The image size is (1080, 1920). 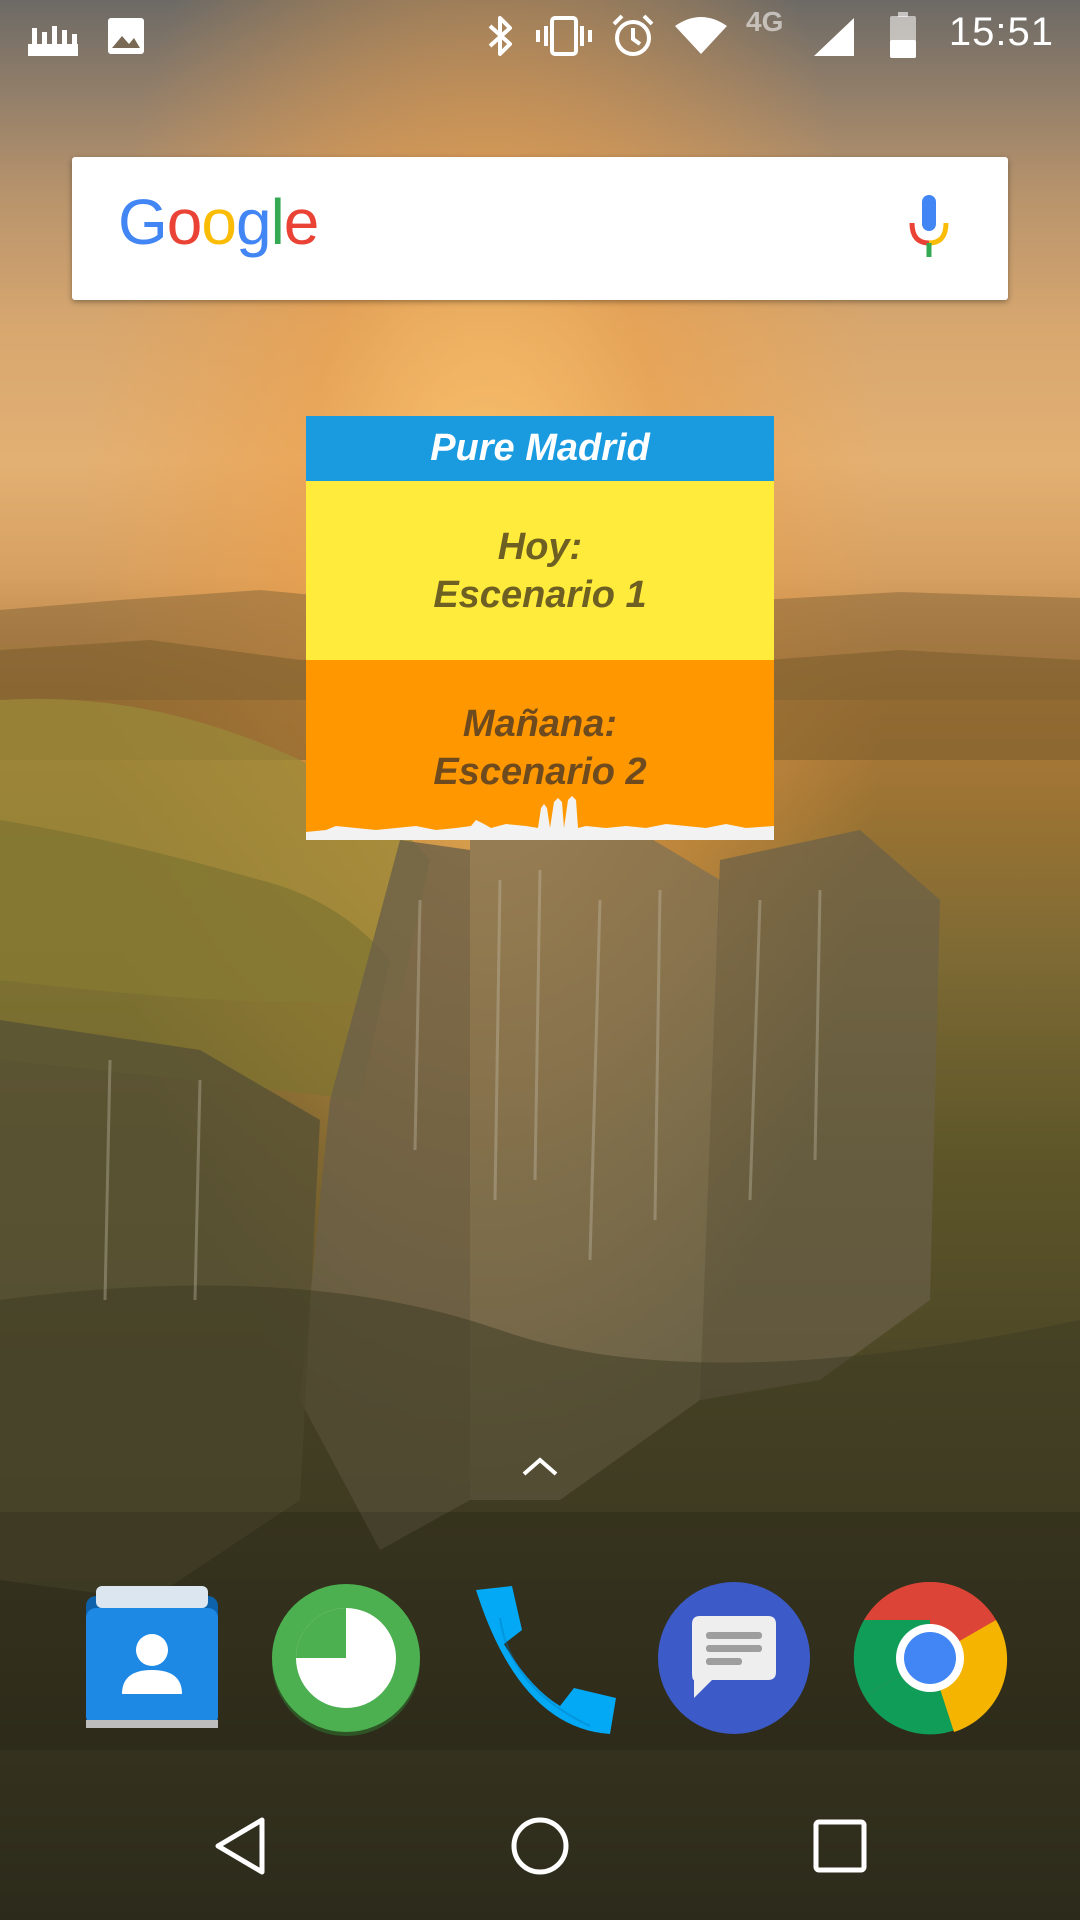 I want to click on signal-bars-notification-icon, so click(x=54, y=42).